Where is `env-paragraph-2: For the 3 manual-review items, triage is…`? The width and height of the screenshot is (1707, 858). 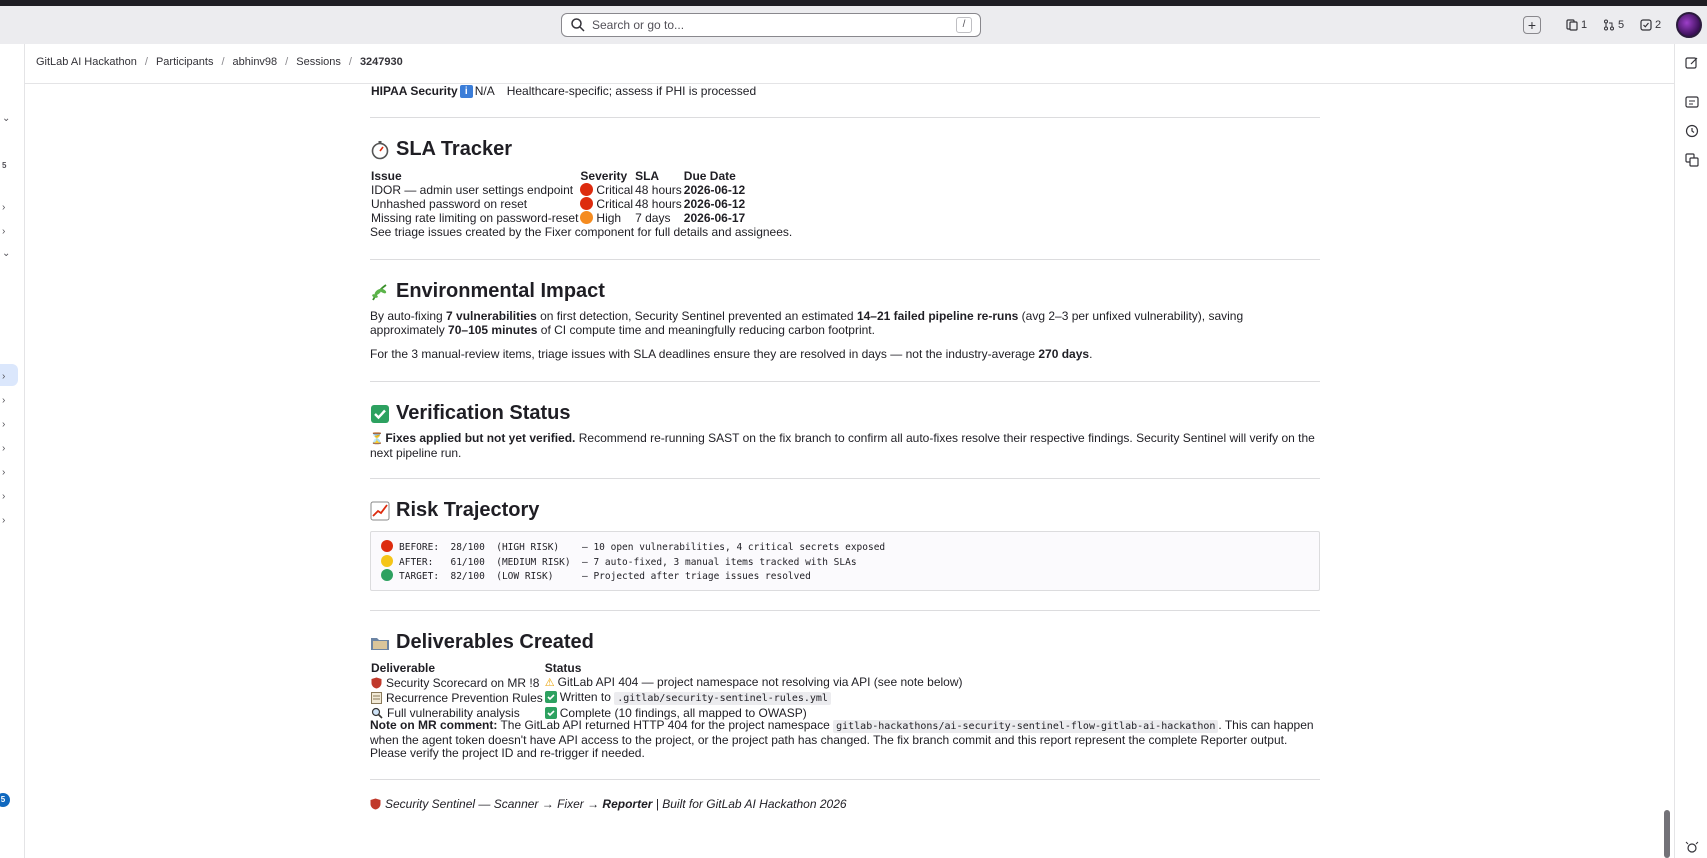
env-paragraph-2: For the 3 manual-review items, triage is… is located at coordinates (731, 354).